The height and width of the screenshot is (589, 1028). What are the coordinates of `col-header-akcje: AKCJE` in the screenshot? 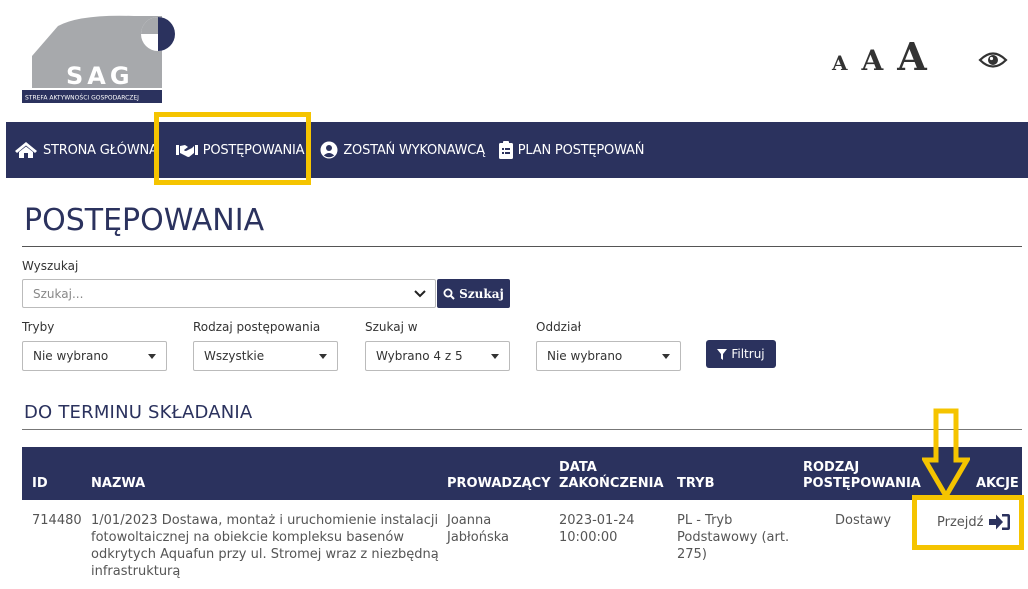 It's located at (997, 484).